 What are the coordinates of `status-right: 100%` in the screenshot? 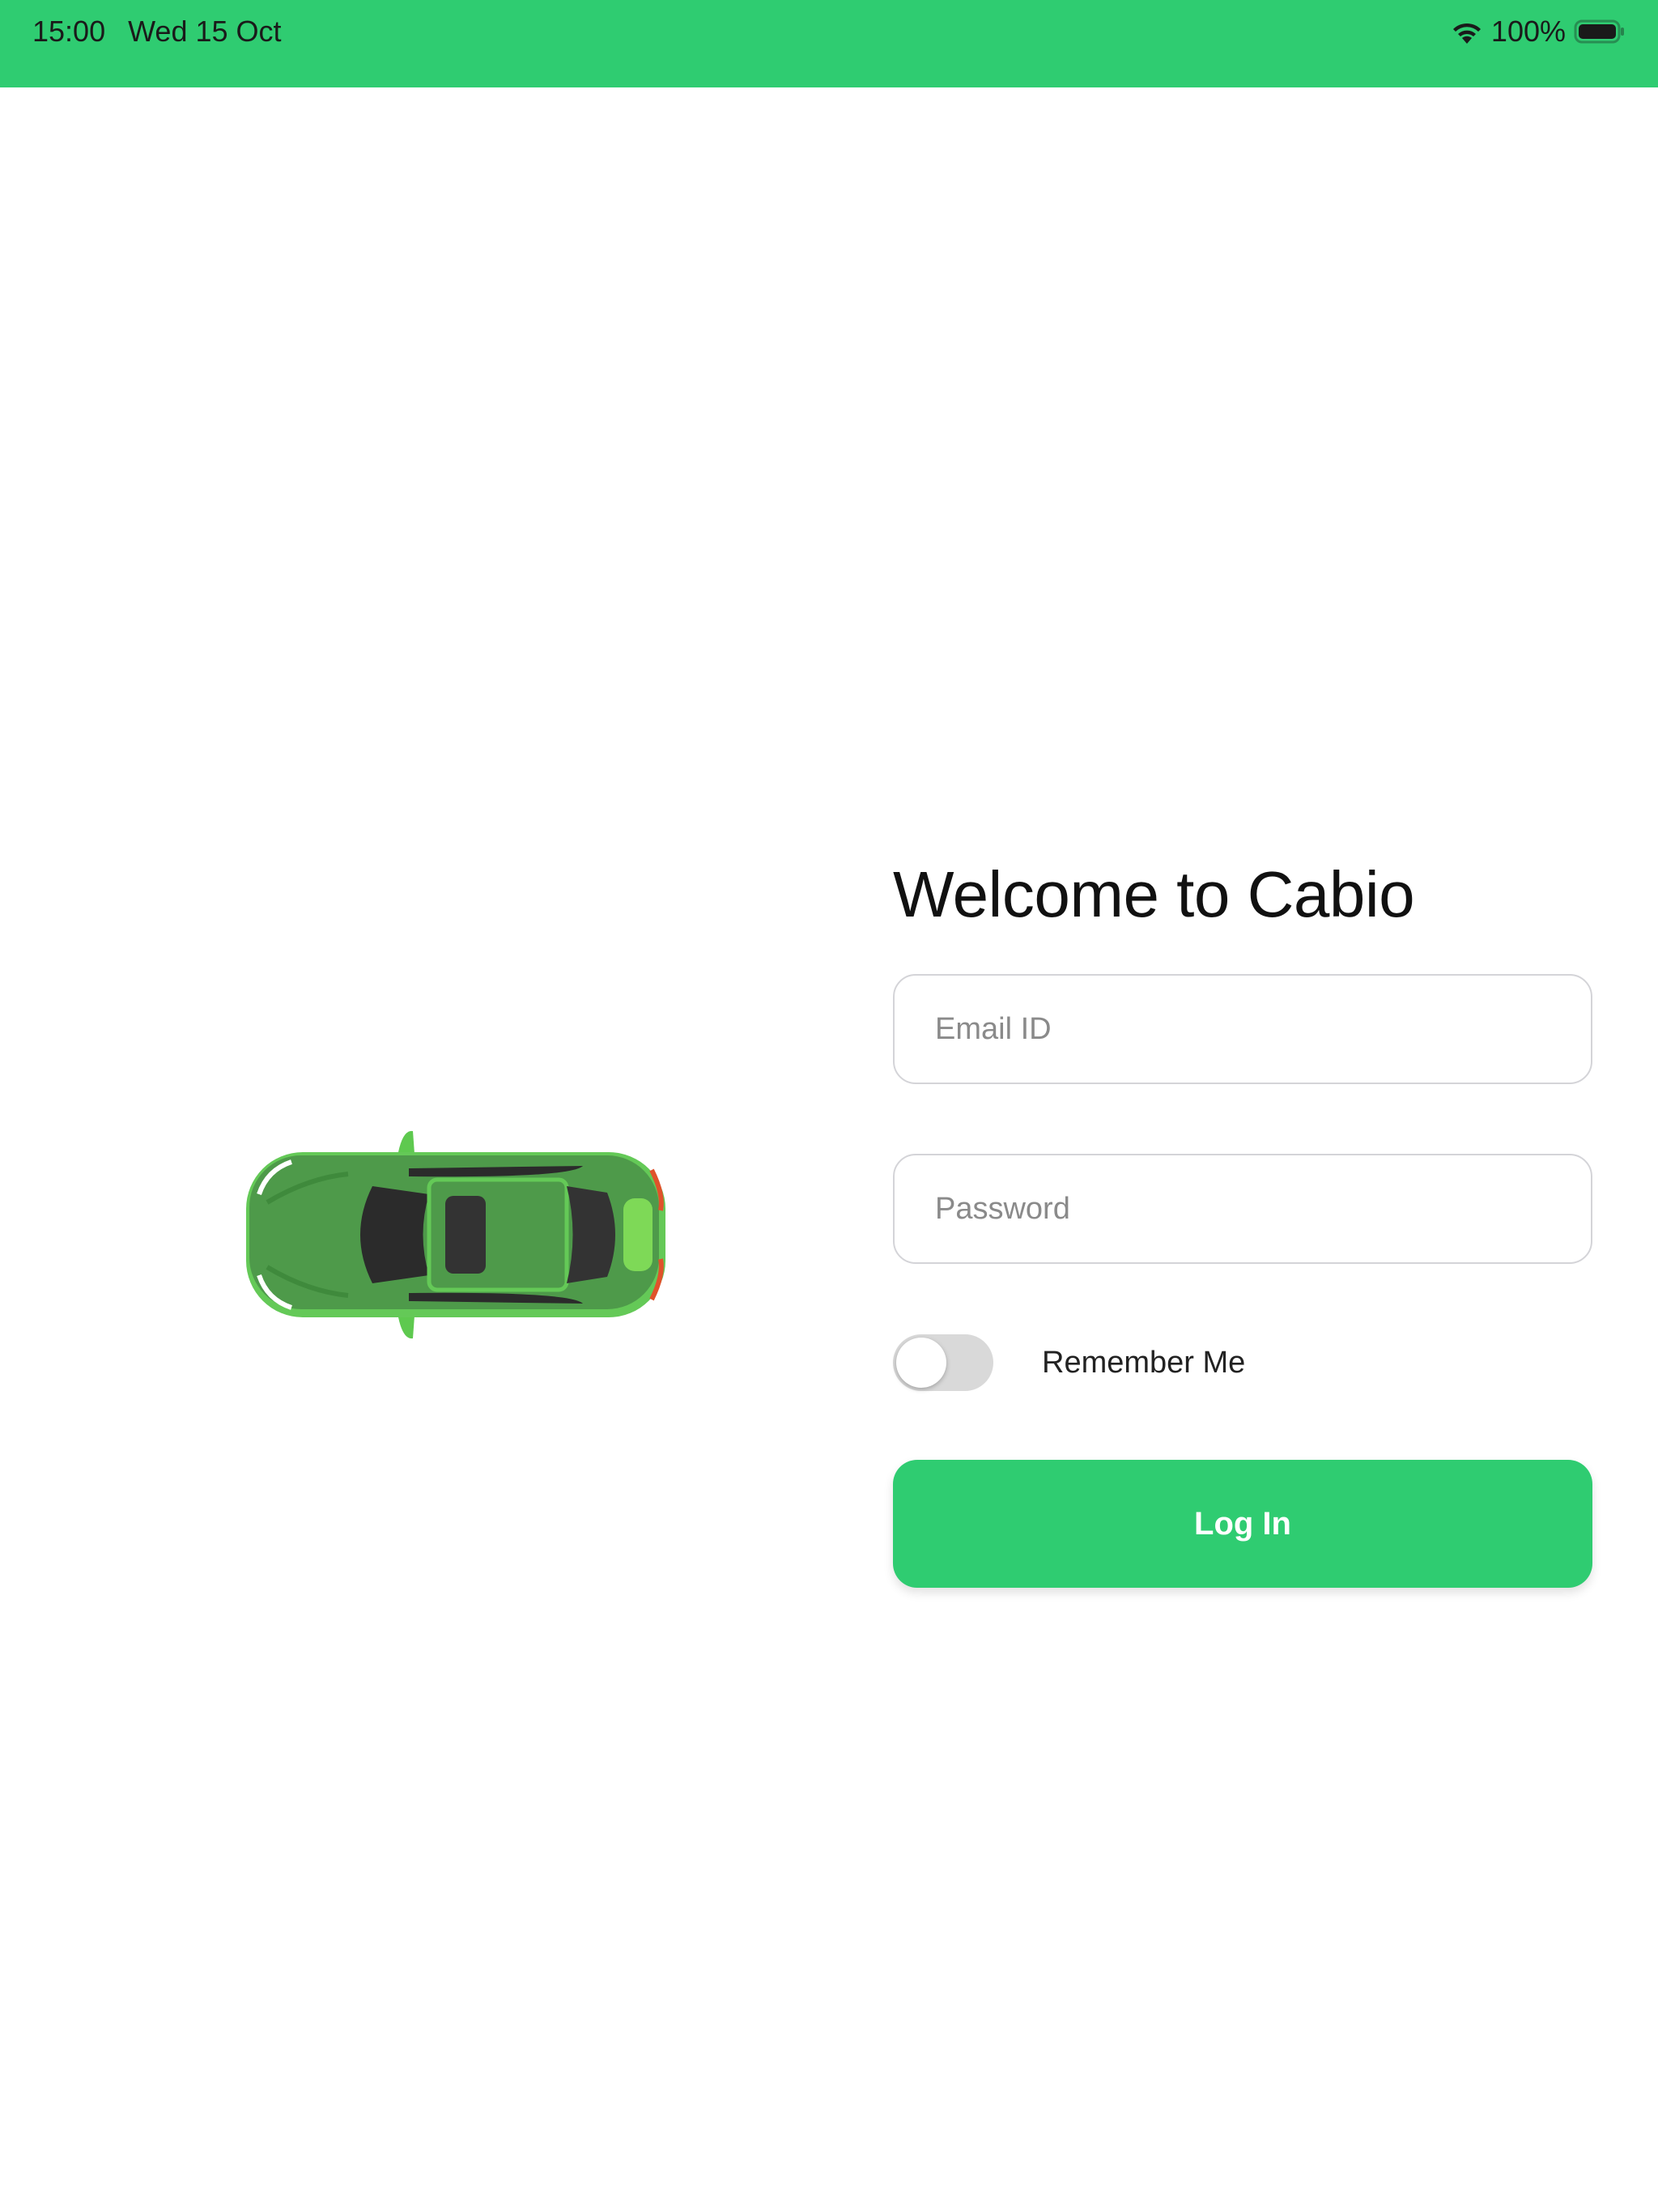 It's located at (1538, 32).